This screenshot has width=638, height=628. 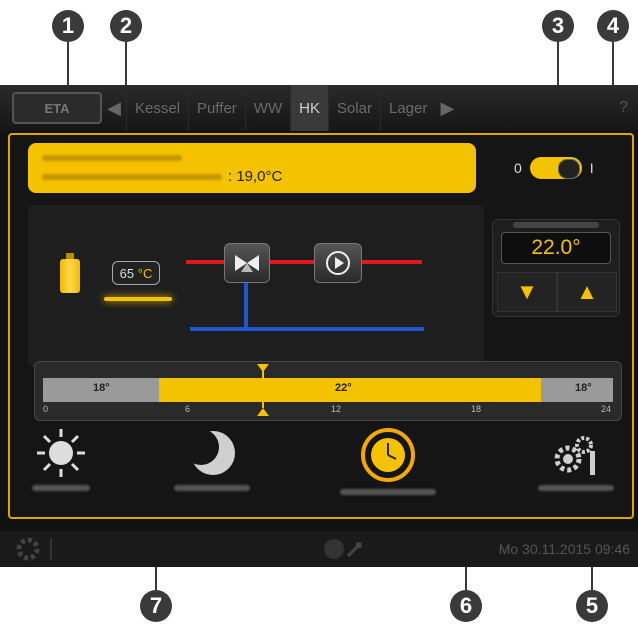 I want to click on network-globe-icon, so click(x=344, y=549).